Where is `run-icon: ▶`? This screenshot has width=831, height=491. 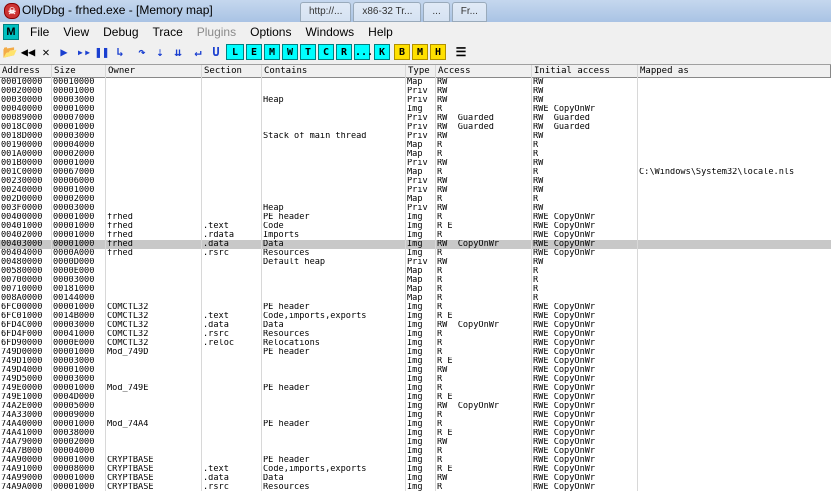 run-icon: ▶ is located at coordinates (64, 52).